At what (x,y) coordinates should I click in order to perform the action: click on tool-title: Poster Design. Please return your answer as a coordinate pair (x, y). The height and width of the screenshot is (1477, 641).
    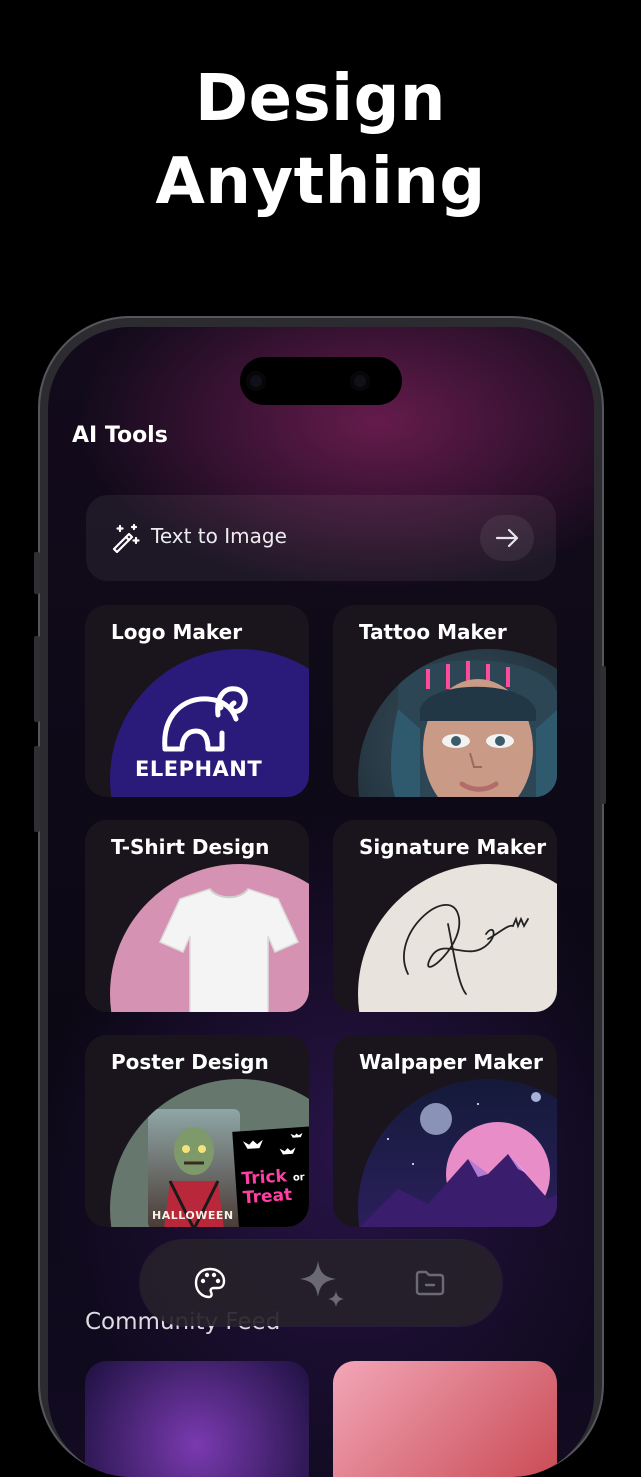
    Looking at the image, I should click on (190, 1062).